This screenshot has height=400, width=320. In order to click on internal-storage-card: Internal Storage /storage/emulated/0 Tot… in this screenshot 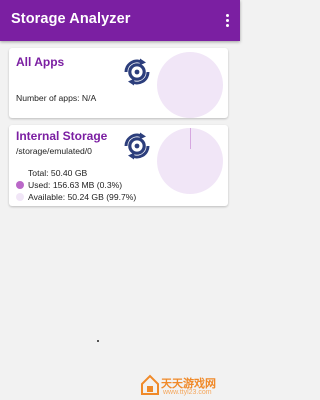, I will do `click(118, 165)`.